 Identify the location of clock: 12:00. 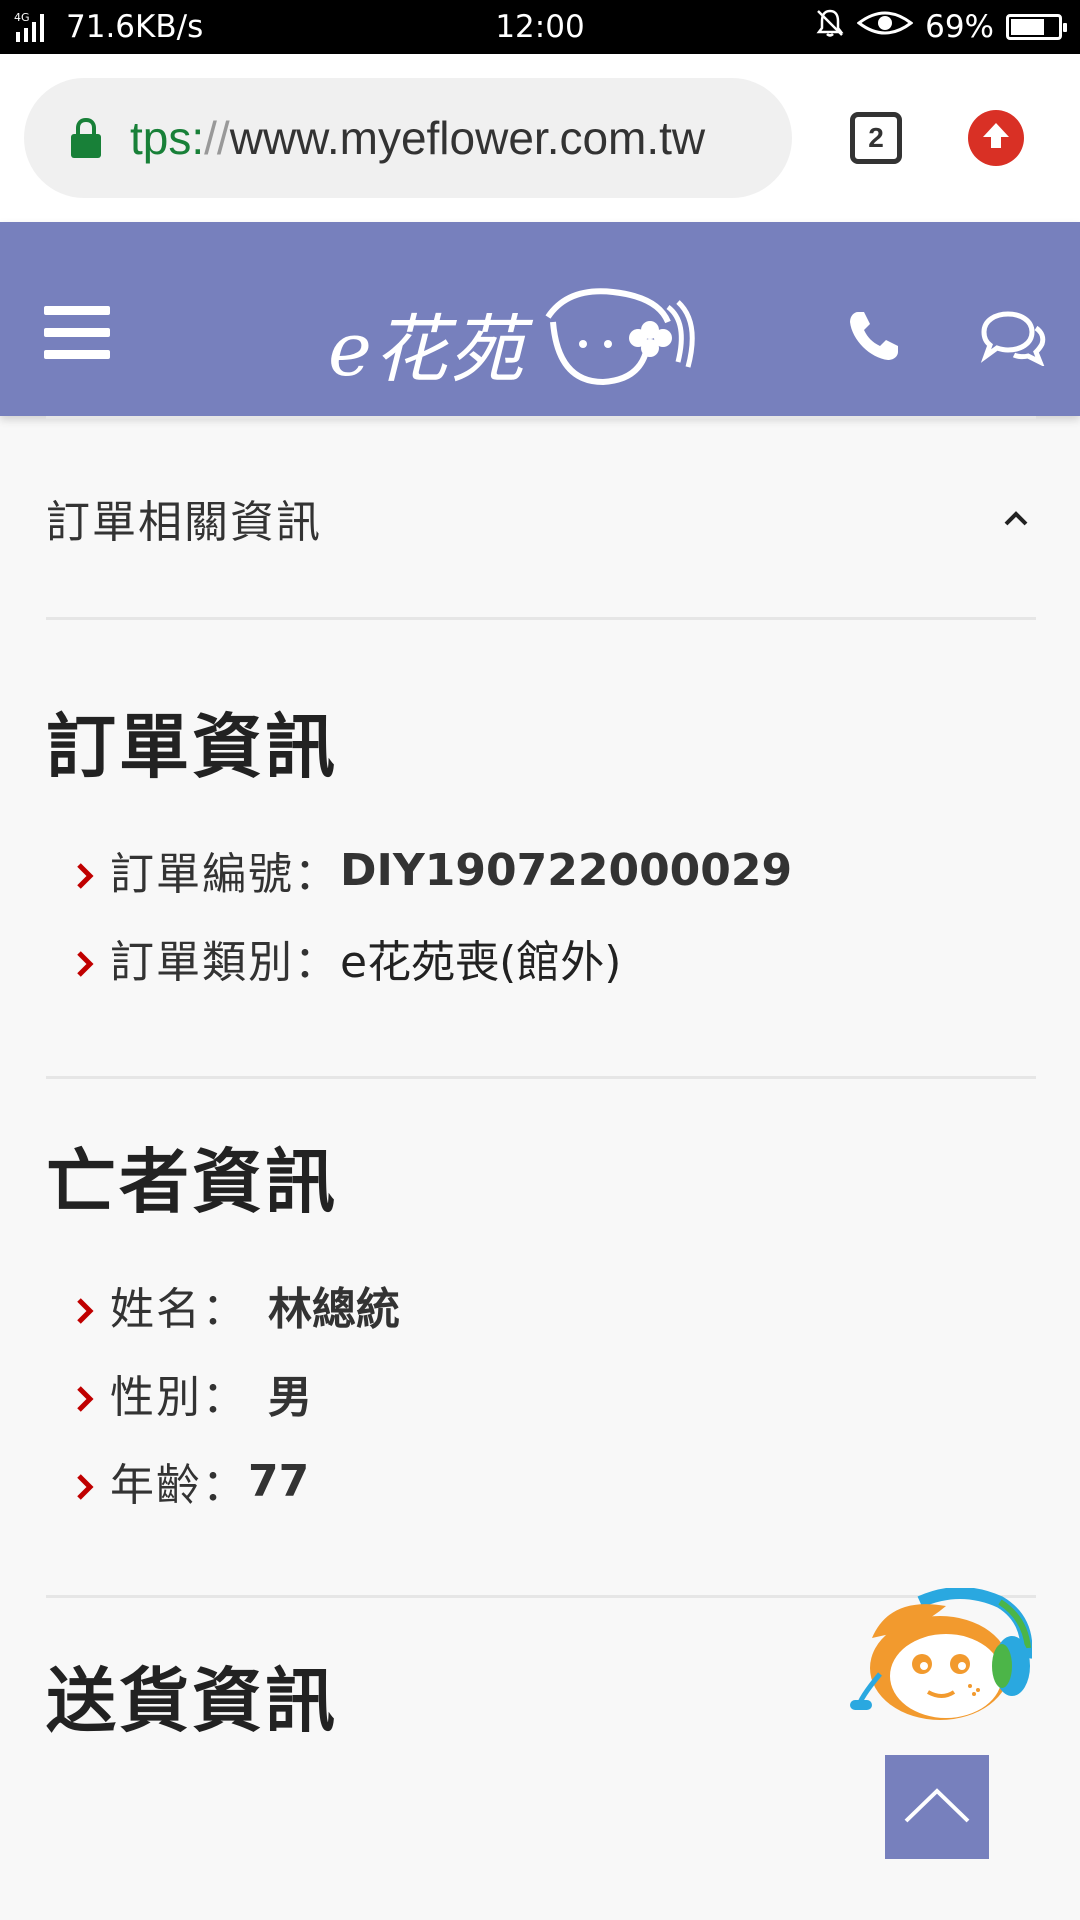
(540, 27).